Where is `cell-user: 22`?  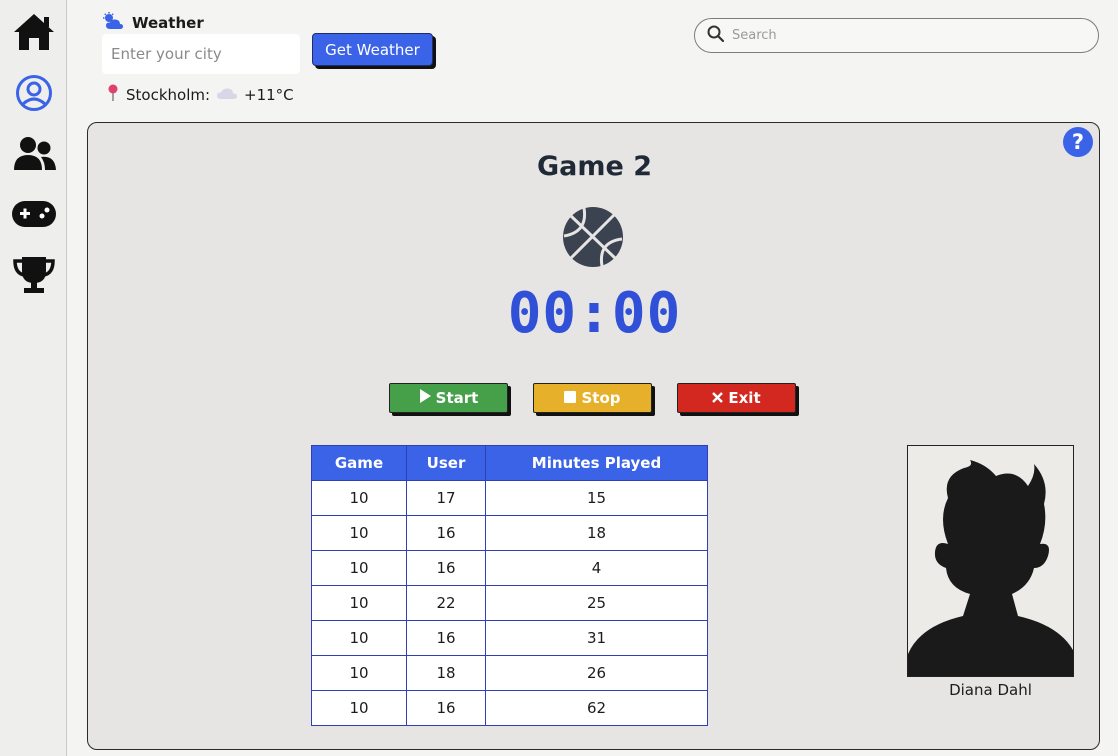
cell-user: 22 is located at coordinates (446, 603).